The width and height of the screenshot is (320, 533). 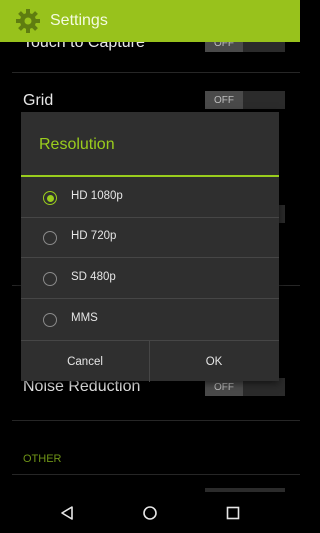 What do you see at coordinates (214, 361) in the screenshot?
I see `ok-button: OK` at bounding box center [214, 361].